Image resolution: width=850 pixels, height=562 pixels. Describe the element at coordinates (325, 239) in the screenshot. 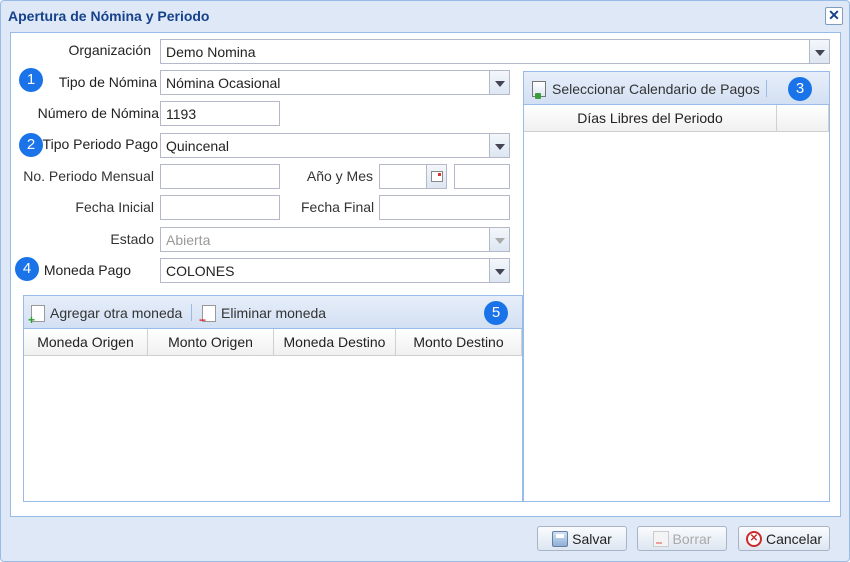

I see `estado-combo: Abierta` at that location.